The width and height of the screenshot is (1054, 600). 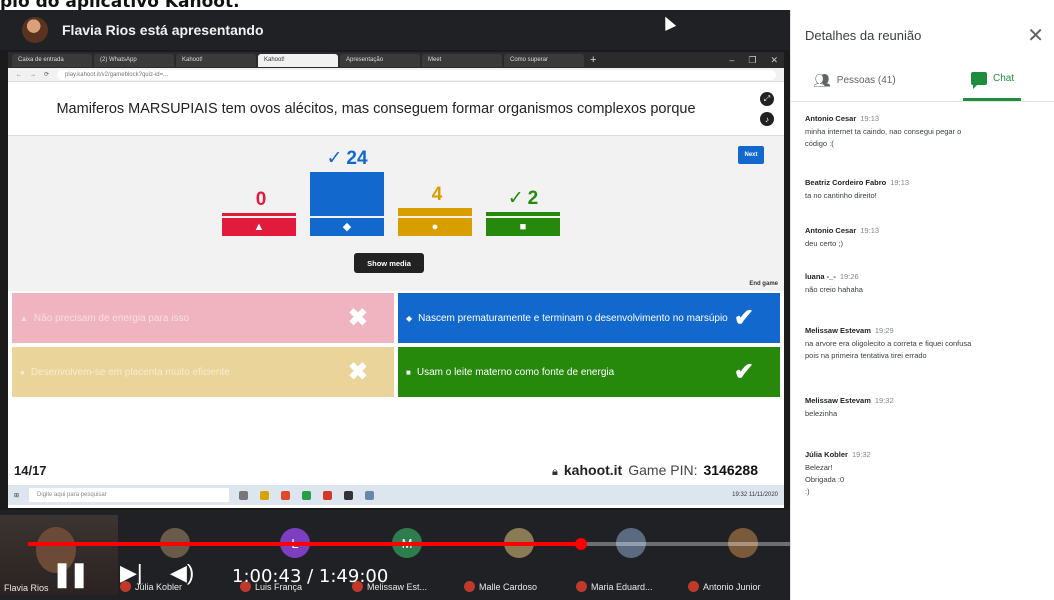 I want to click on end-game-link: End game, so click(x=763, y=284).